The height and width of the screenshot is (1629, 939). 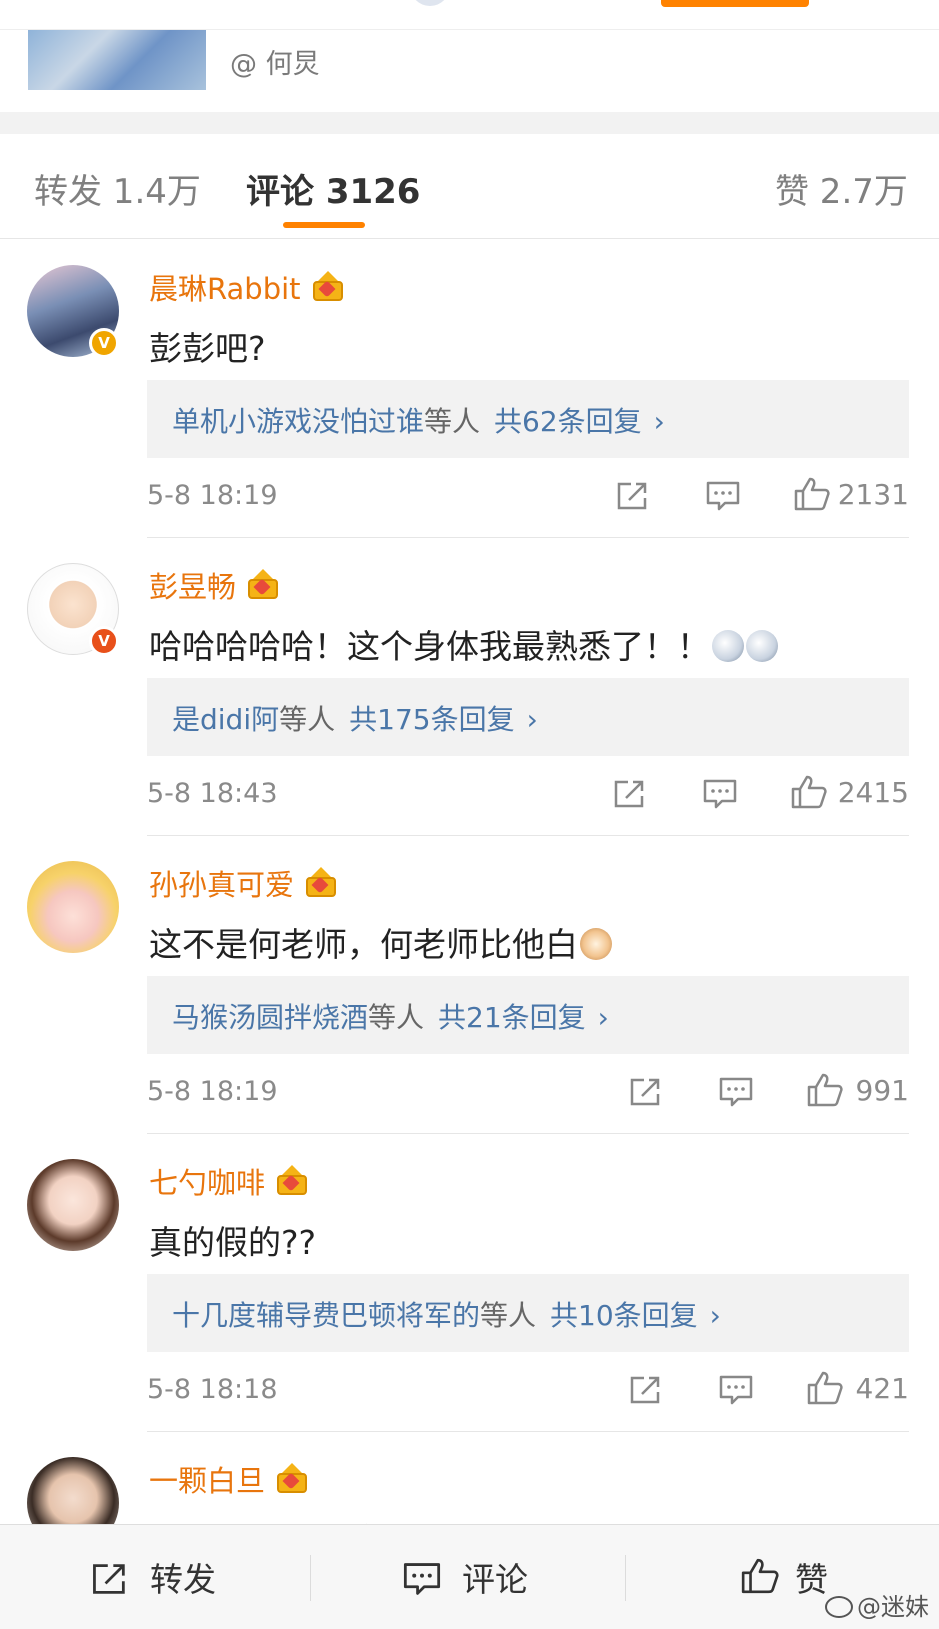 I want to click on comment-text: 真的假的??, so click(x=233, y=1242).